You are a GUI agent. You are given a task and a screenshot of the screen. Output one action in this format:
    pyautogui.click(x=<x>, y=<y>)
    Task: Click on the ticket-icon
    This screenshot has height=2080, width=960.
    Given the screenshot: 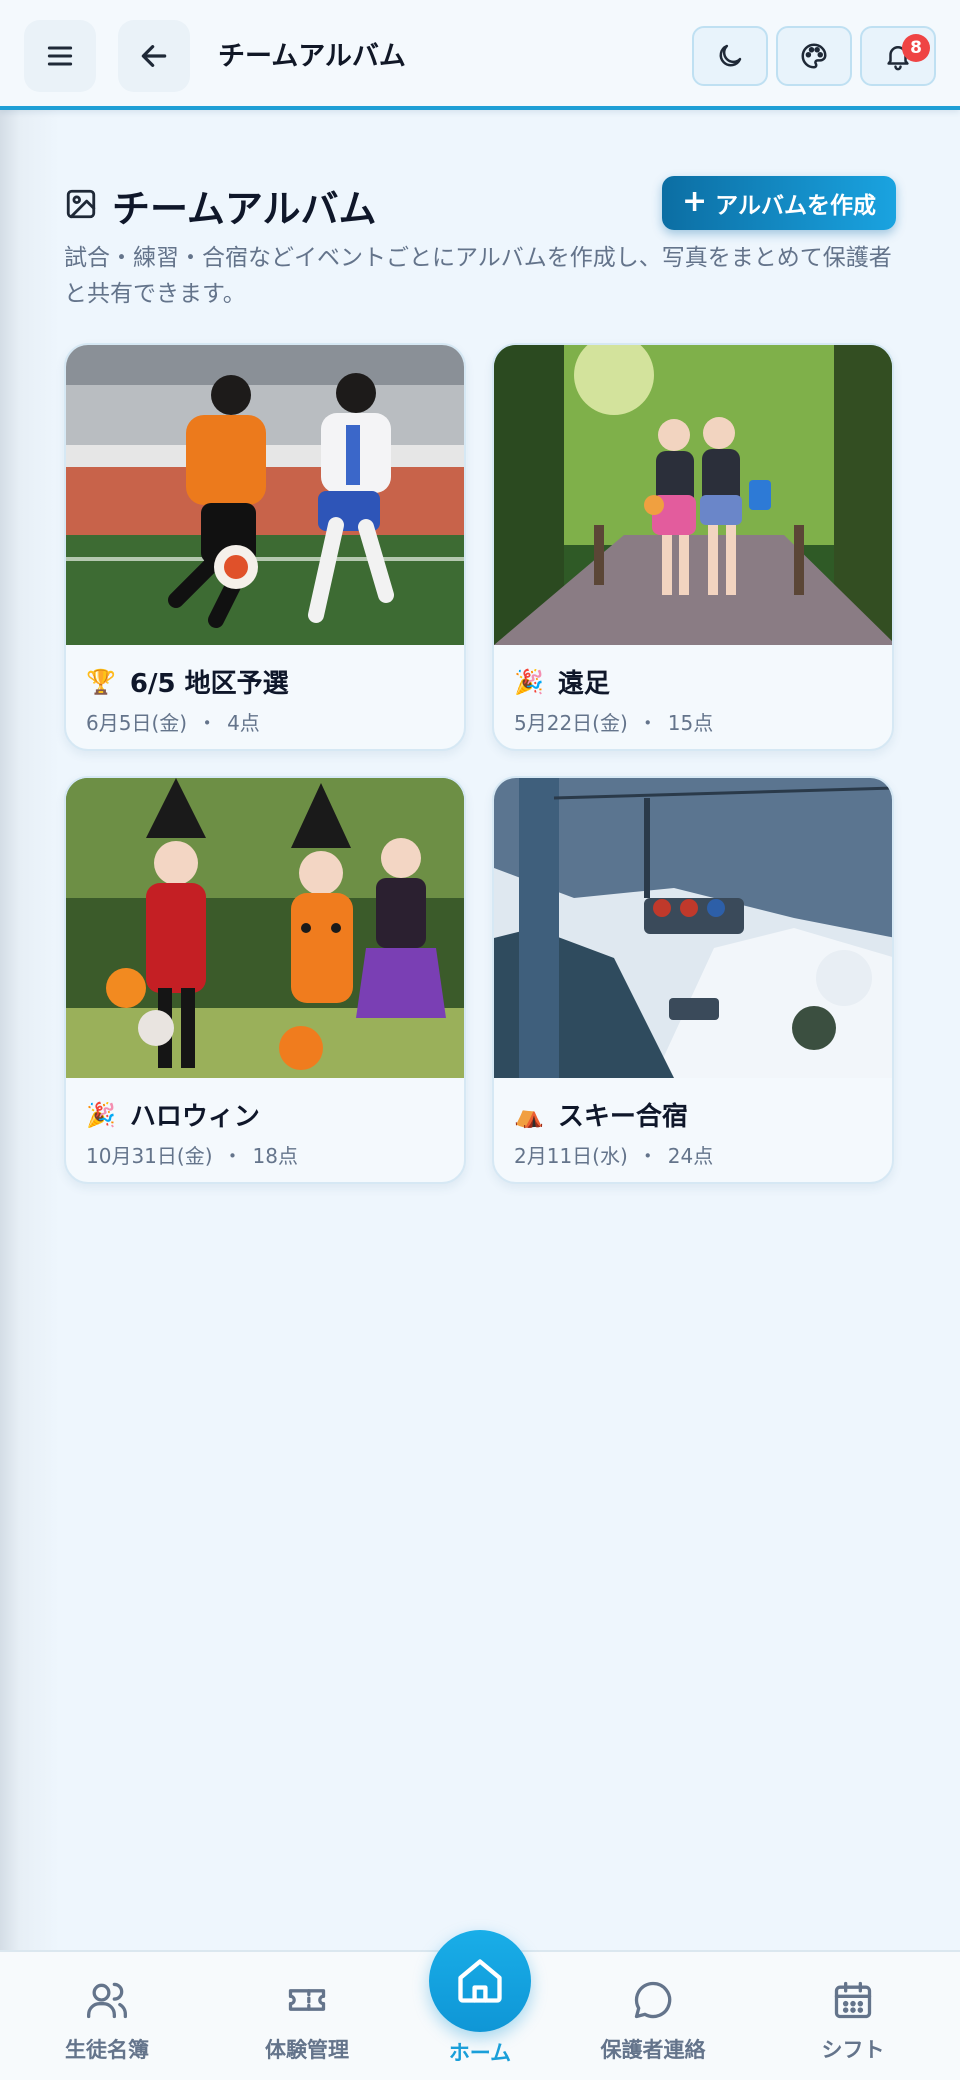 What is the action you would take?
    pyautogui.click(x=307, y=2000)
    